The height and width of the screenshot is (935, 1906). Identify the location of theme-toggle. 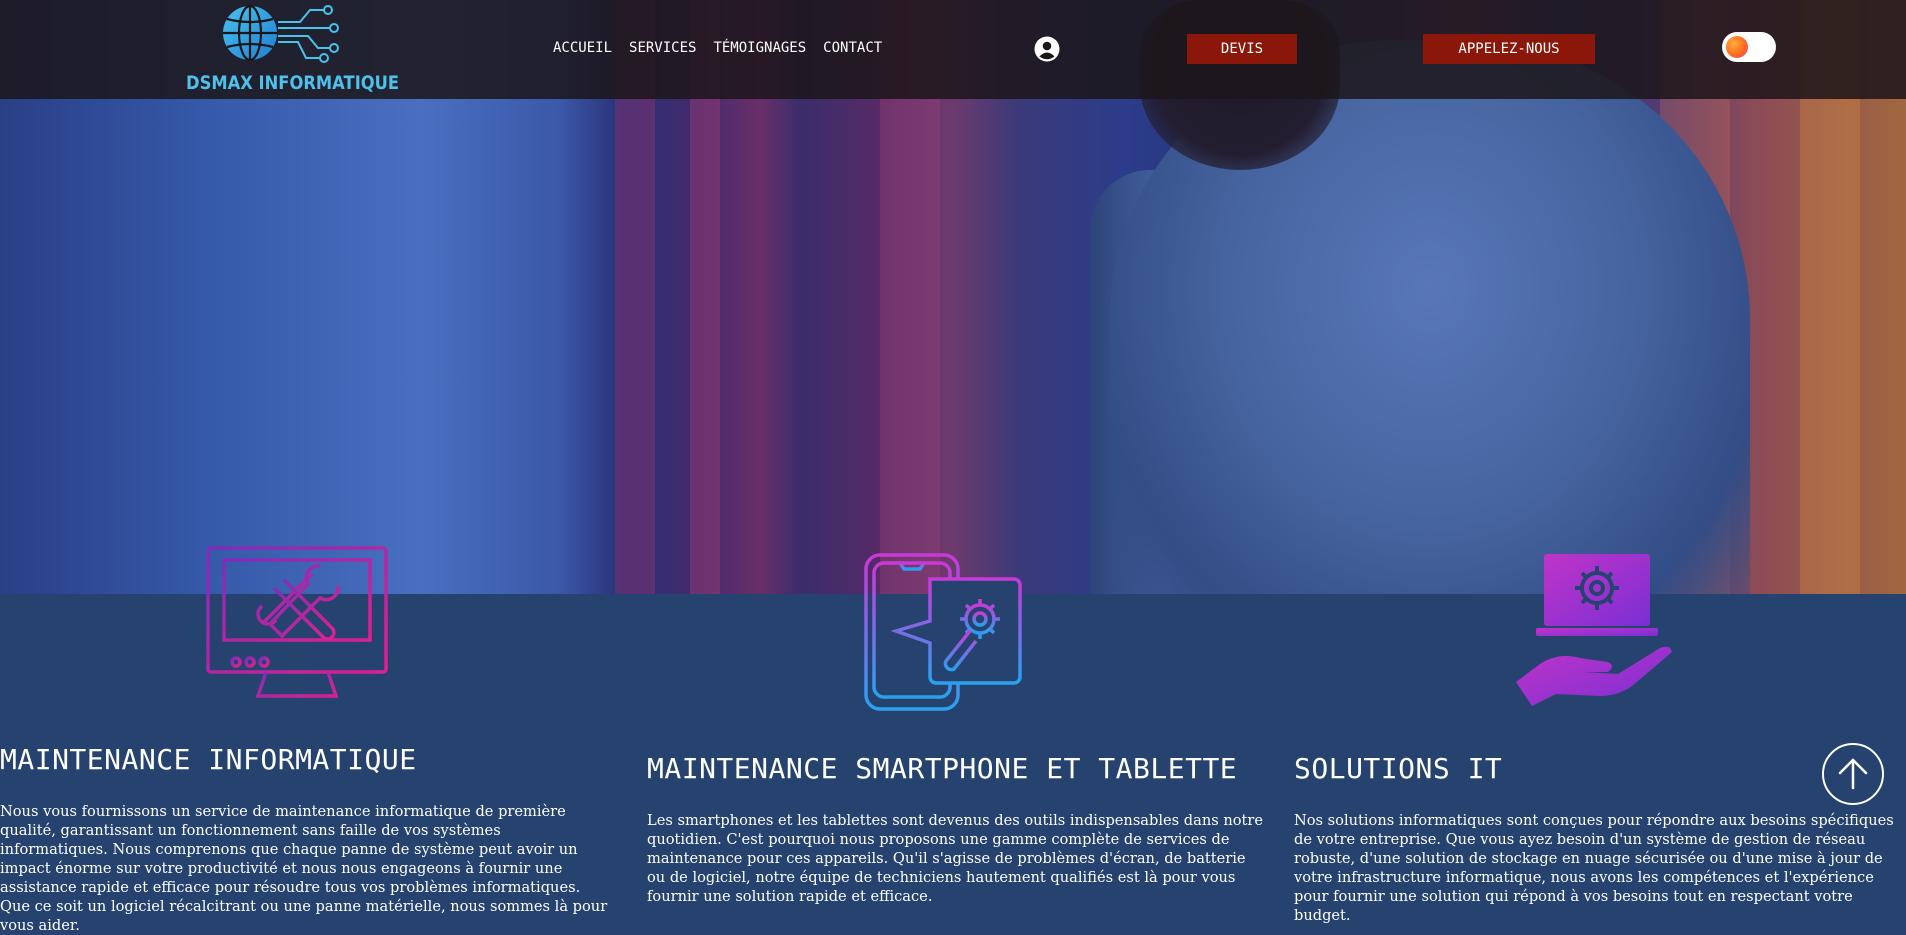
(1749, 47).